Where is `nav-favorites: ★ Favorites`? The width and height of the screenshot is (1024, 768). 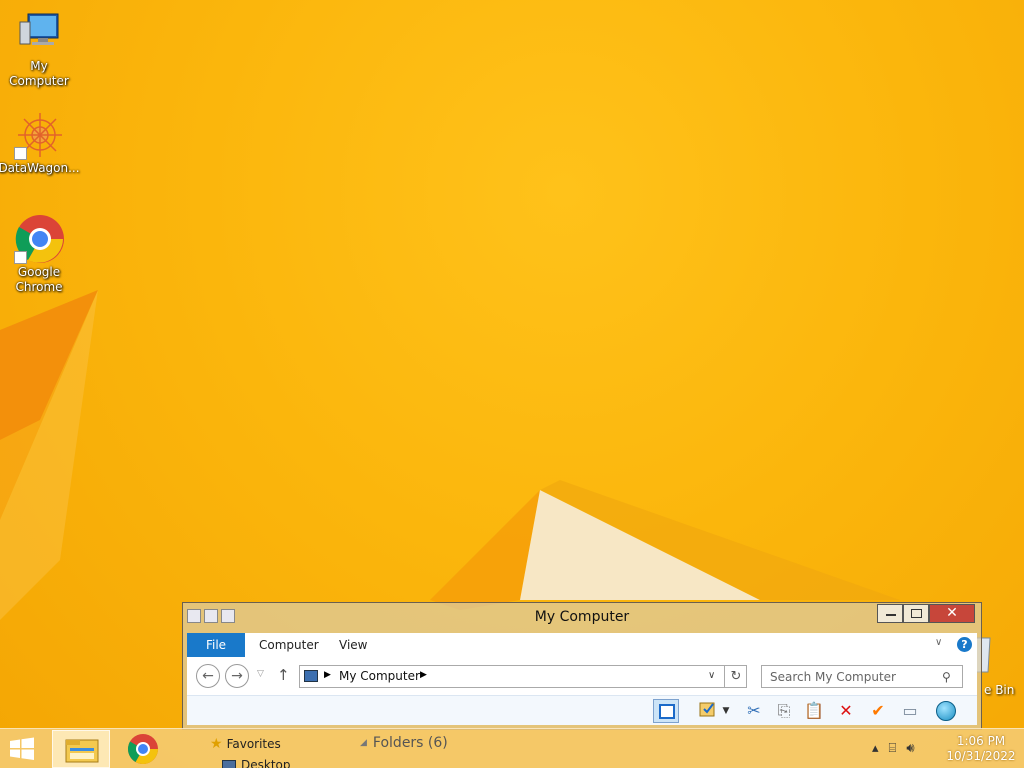 nav-favorites: ★ Favorites is located at coordinates (245, 744).